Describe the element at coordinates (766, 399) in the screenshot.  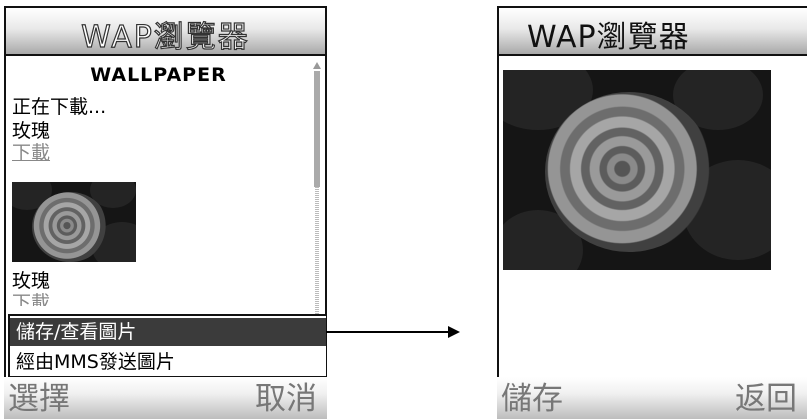
I see `softkey-back: 返回` at that location.